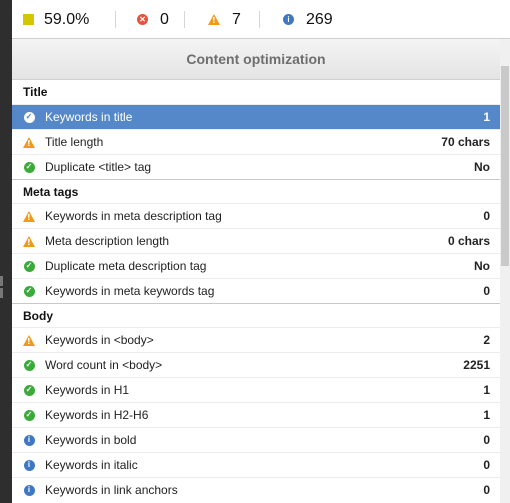 The width and height of the screenshot is (510, 503). Describe the element at coordinates (126, 266) in the screenshot. I see `check-label: Duplicate meta description tag` at that location.